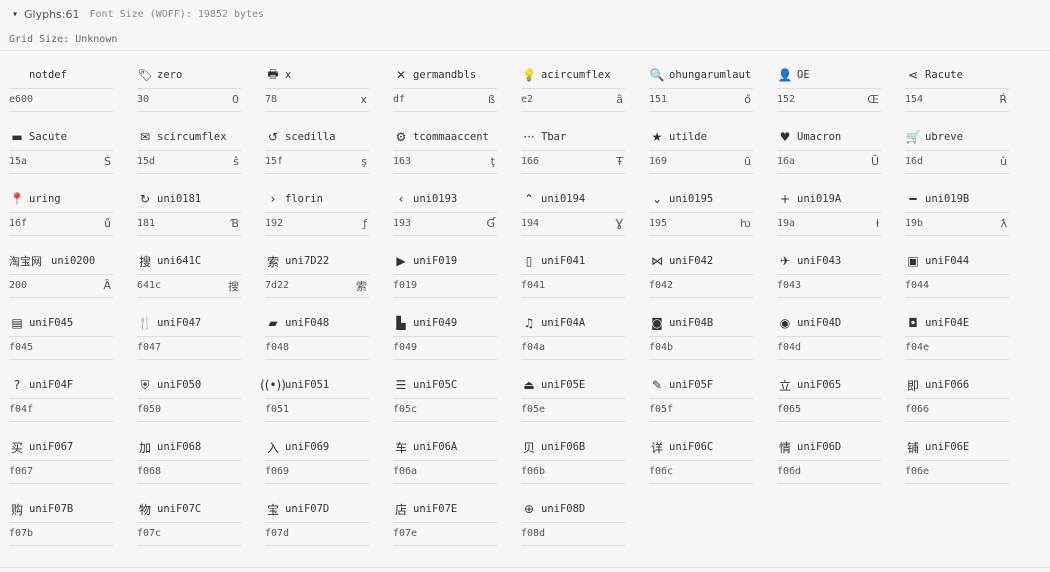 The image size is (1050, 572). I want to click on broadcast-icon: ((•)), so click(273, 385).